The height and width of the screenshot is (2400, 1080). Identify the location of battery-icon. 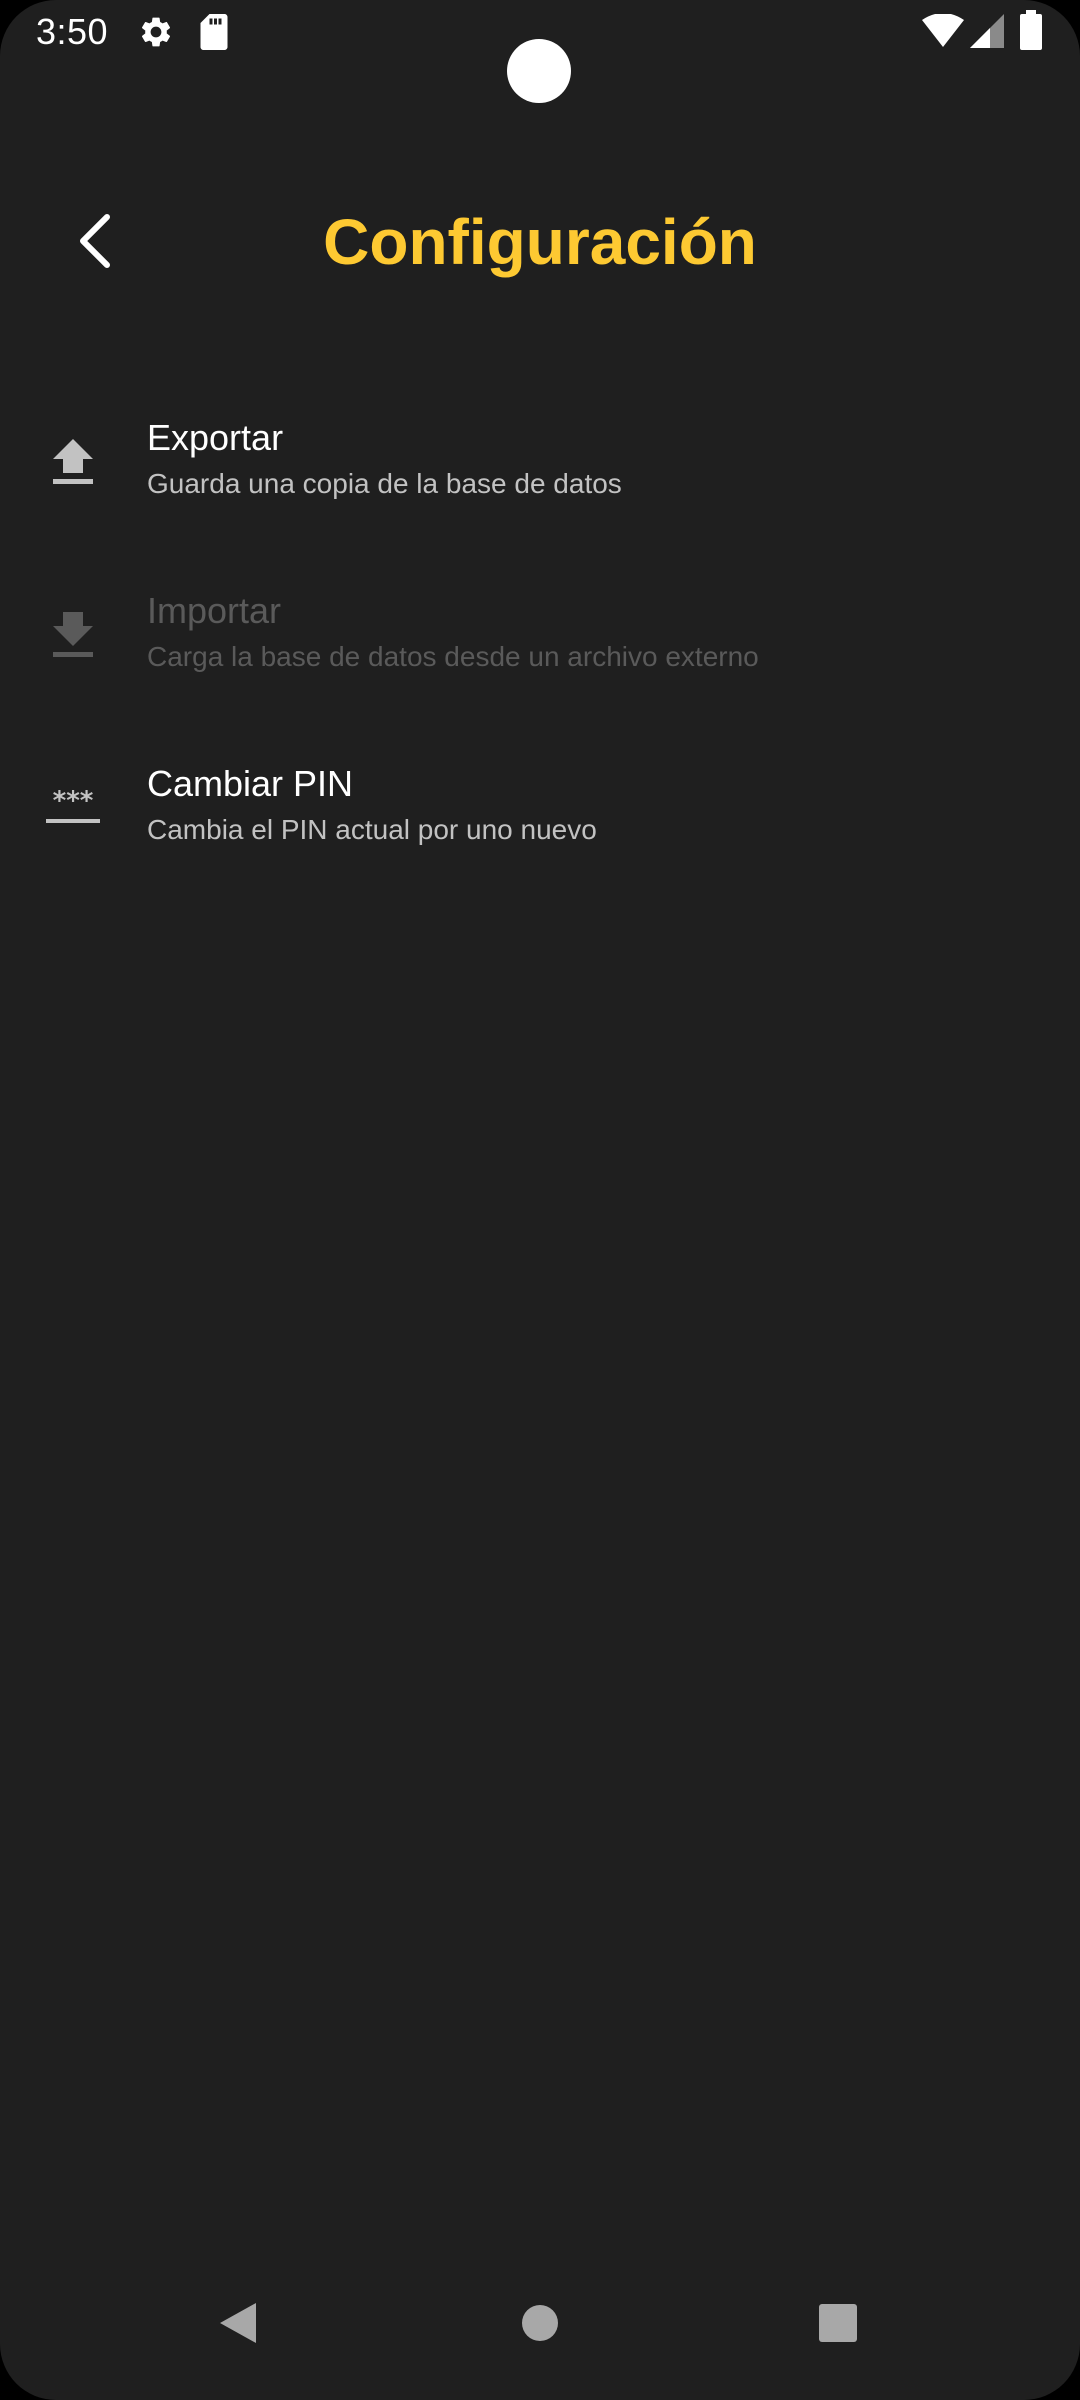
(1031, 30).